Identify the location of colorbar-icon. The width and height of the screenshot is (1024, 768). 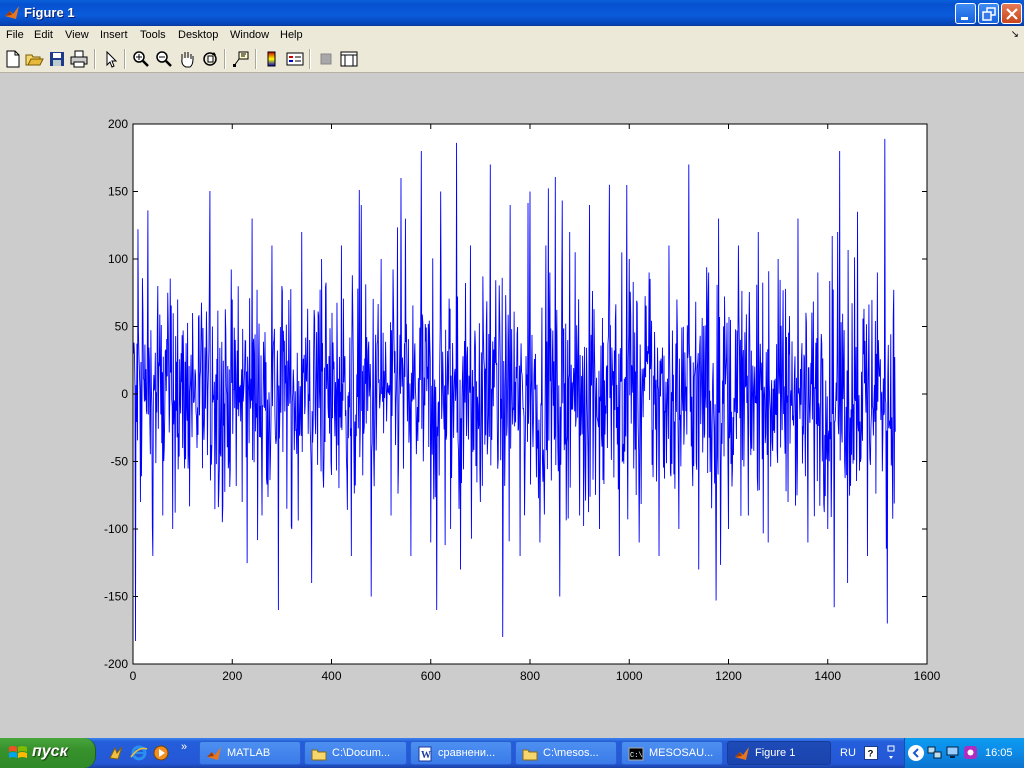
(271, 59).